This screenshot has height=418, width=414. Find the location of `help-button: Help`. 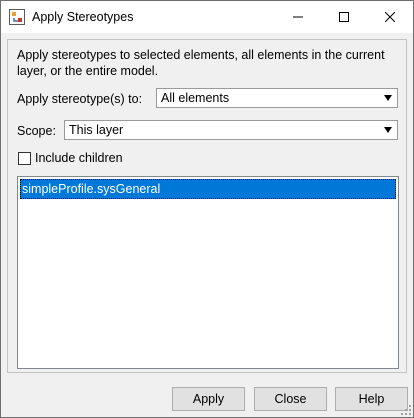

help-button: Help is located at coordinates (371, 399).